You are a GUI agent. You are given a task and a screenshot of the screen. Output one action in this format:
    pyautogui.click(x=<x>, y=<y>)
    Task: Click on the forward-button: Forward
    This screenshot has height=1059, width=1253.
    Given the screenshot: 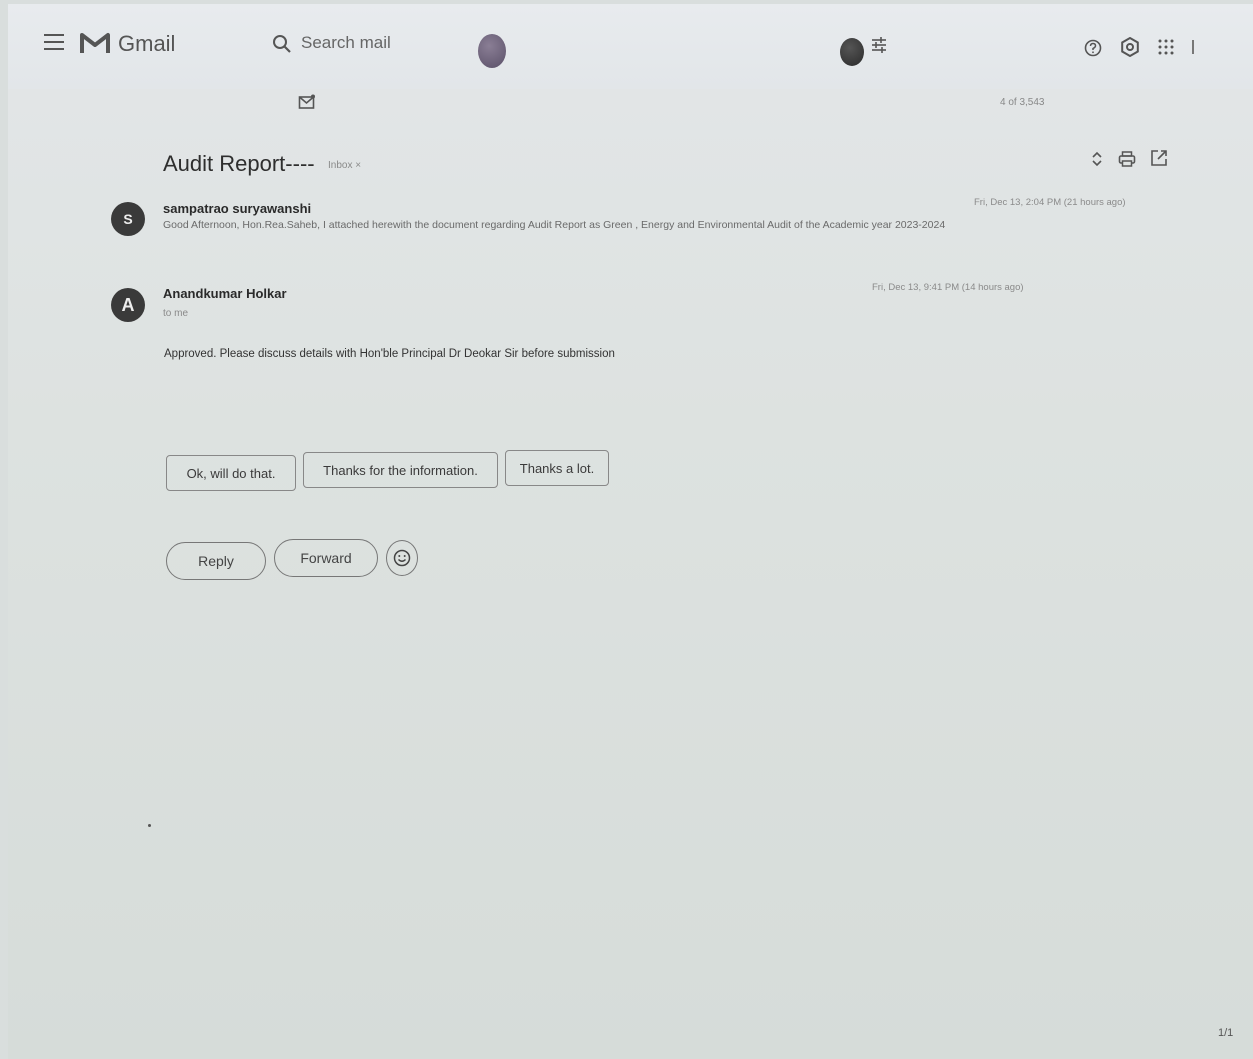 What is the action you would take?
    pyautogui.click(x=326, y=558)
    